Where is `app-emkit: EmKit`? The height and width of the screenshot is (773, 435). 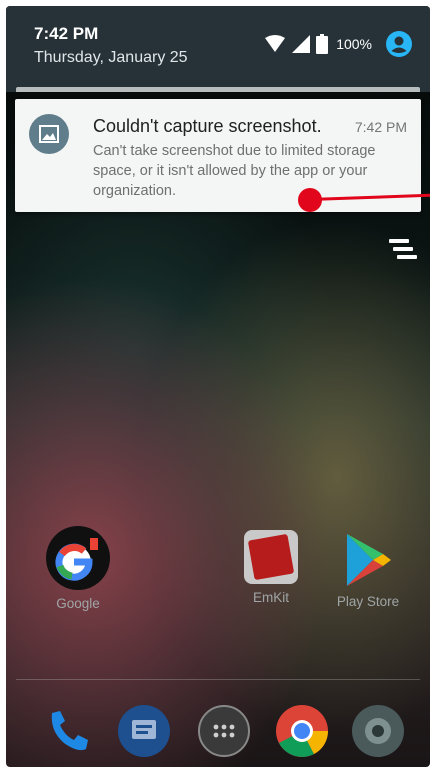
app-emkit: EmKit is located at coordinates (271, 567).